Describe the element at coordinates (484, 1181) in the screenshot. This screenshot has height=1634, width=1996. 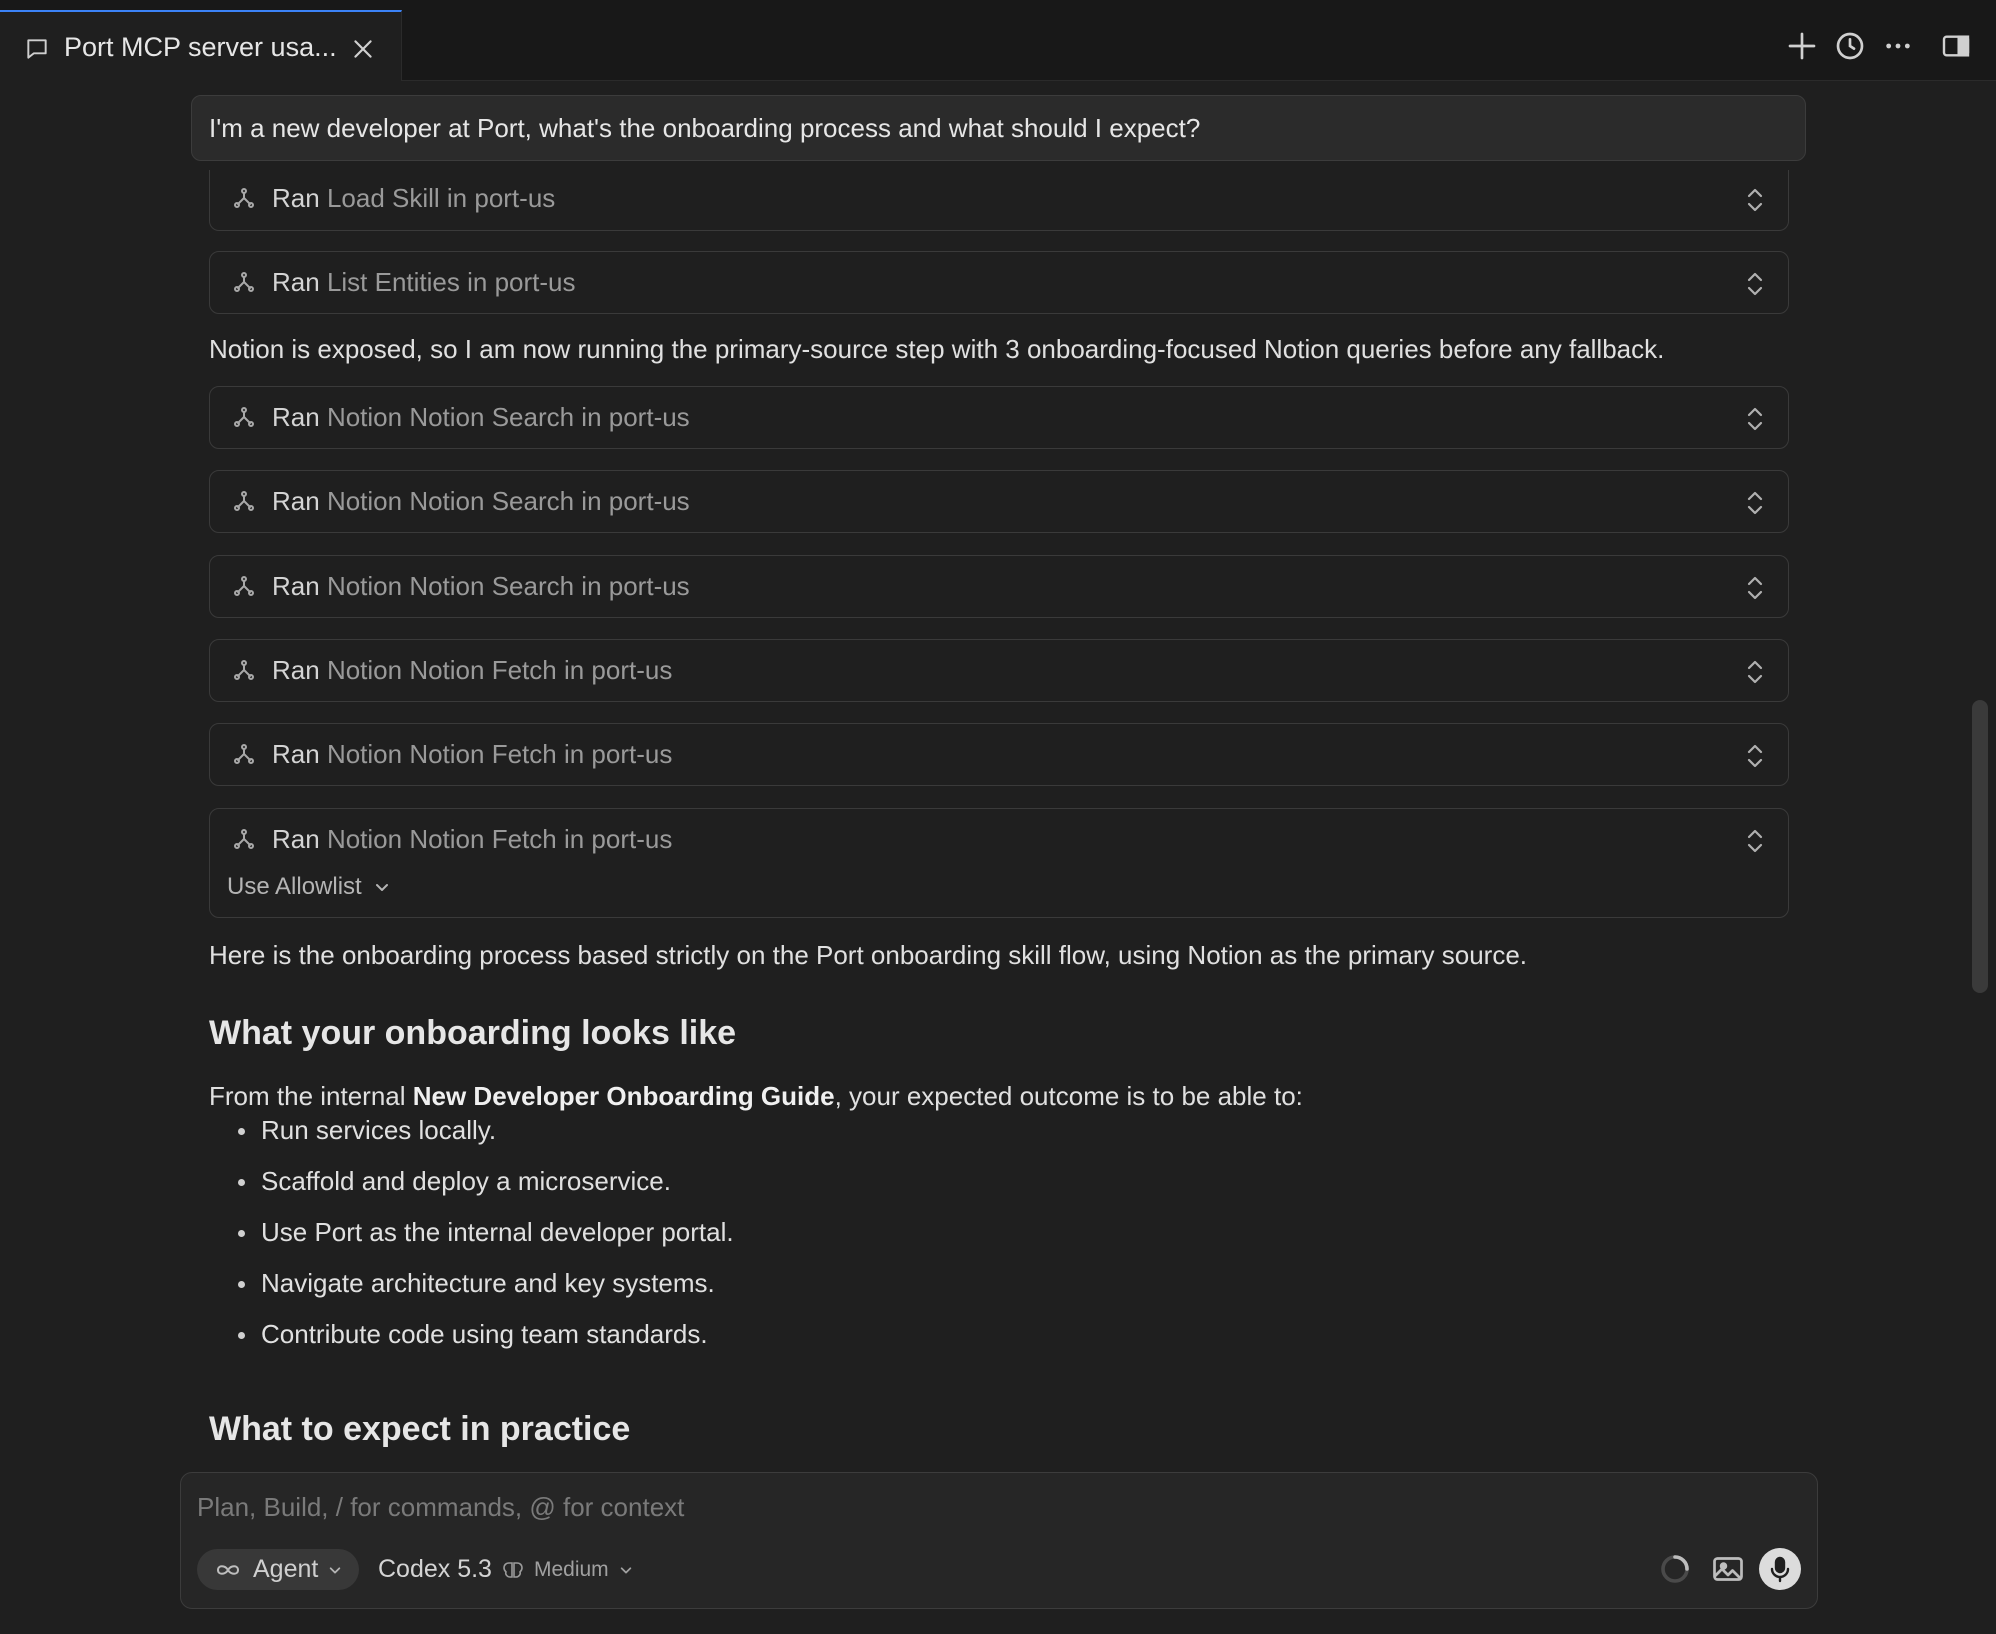
I see `list-item: Scaffold and deploy a microservice.` at that location.